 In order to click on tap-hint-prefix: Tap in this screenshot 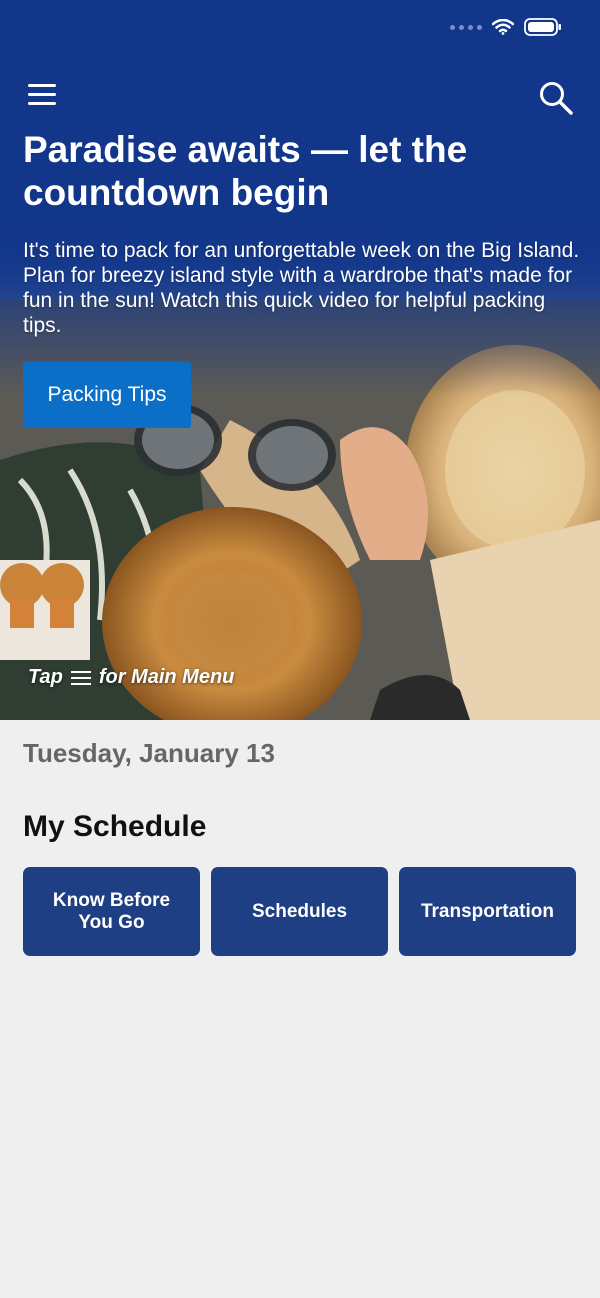, I will do `click(45, 677)`.